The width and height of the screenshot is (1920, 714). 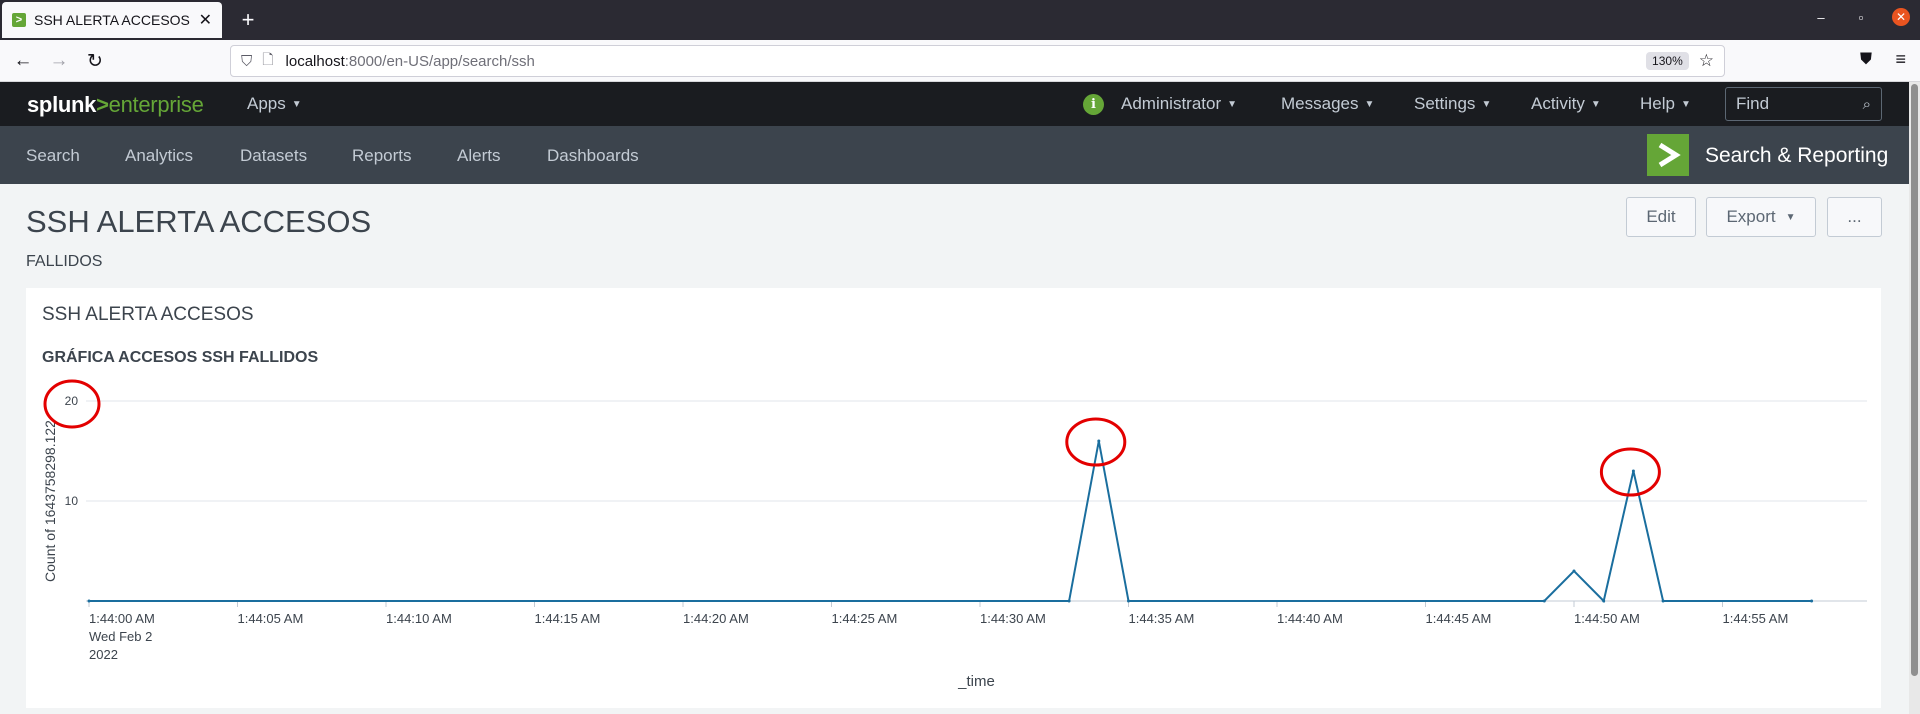 What do you see at coordinates (1179, 104) in the screenshot?
I see `administrator-menu: Administrator ▼` at bounding box center [1179, 104].